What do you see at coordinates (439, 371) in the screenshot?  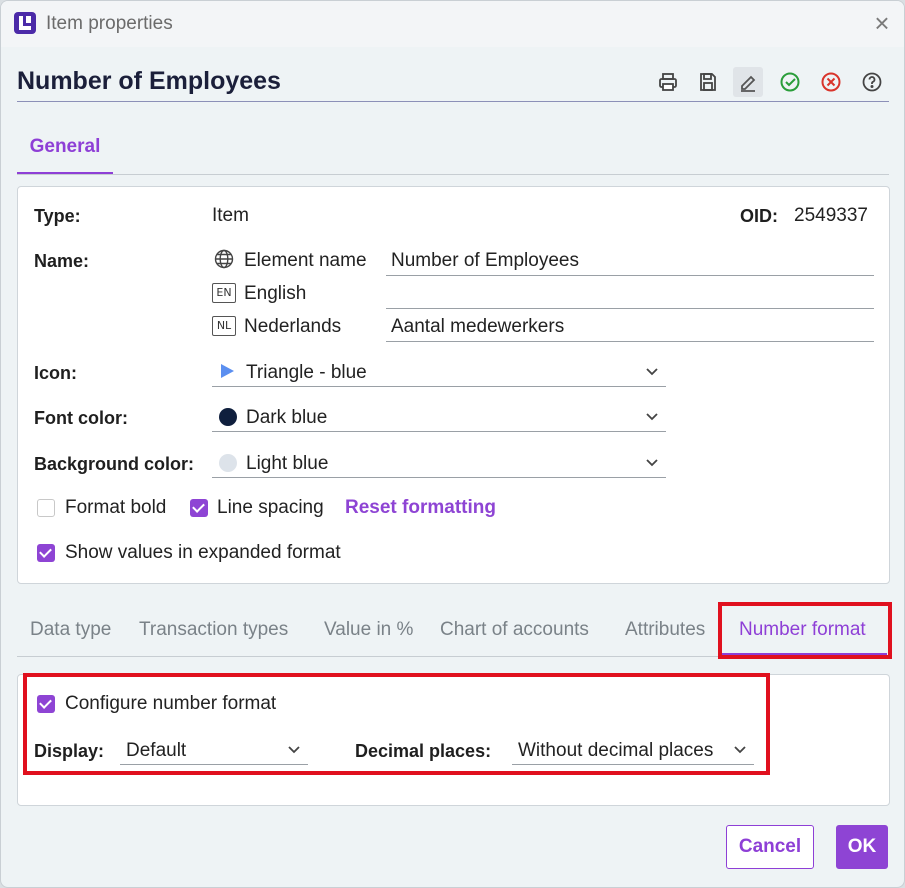 I see `icon-select: Triangle - blue` at bounding box center [439, 371].